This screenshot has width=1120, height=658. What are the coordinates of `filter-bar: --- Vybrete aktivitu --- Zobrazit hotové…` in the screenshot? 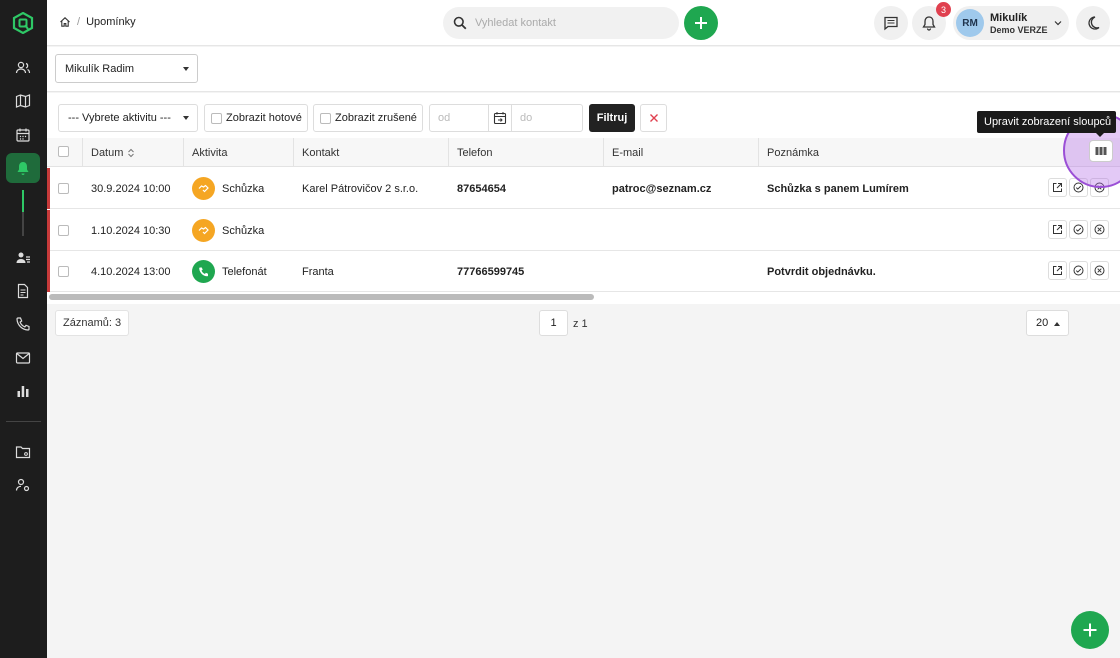 It's located at (583, 115).